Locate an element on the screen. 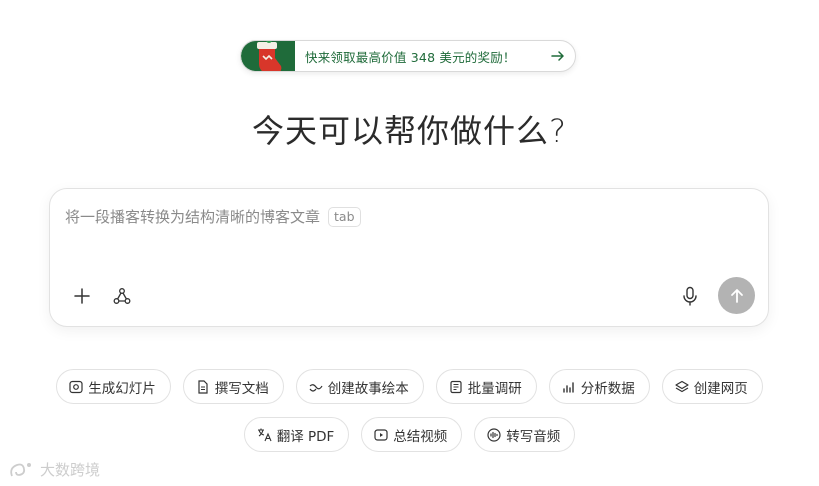  page-title: 今天可以帮你做什么? is located at coordinates (409, 131).